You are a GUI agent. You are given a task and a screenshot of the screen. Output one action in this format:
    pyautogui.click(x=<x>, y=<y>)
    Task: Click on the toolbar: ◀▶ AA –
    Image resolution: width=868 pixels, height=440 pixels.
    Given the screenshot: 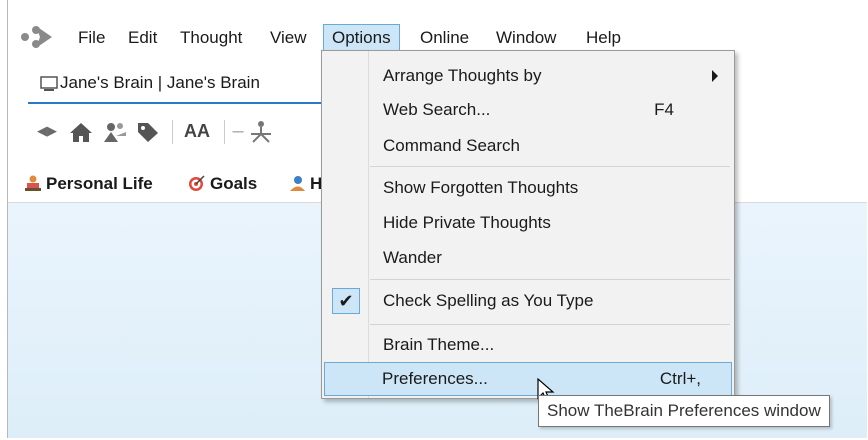 What is the action you would take?
    pyautogui.click(x=188, y=132)
    